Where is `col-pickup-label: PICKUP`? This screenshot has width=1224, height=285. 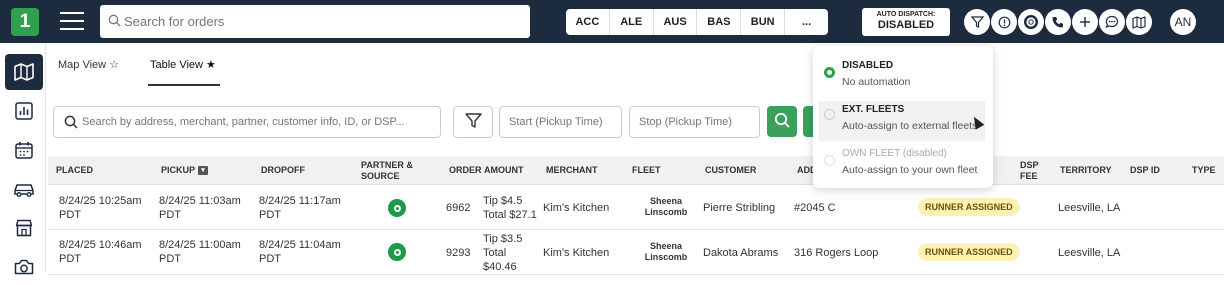
col-pickup-label: PICKUP is located at coordinates (178, 170).